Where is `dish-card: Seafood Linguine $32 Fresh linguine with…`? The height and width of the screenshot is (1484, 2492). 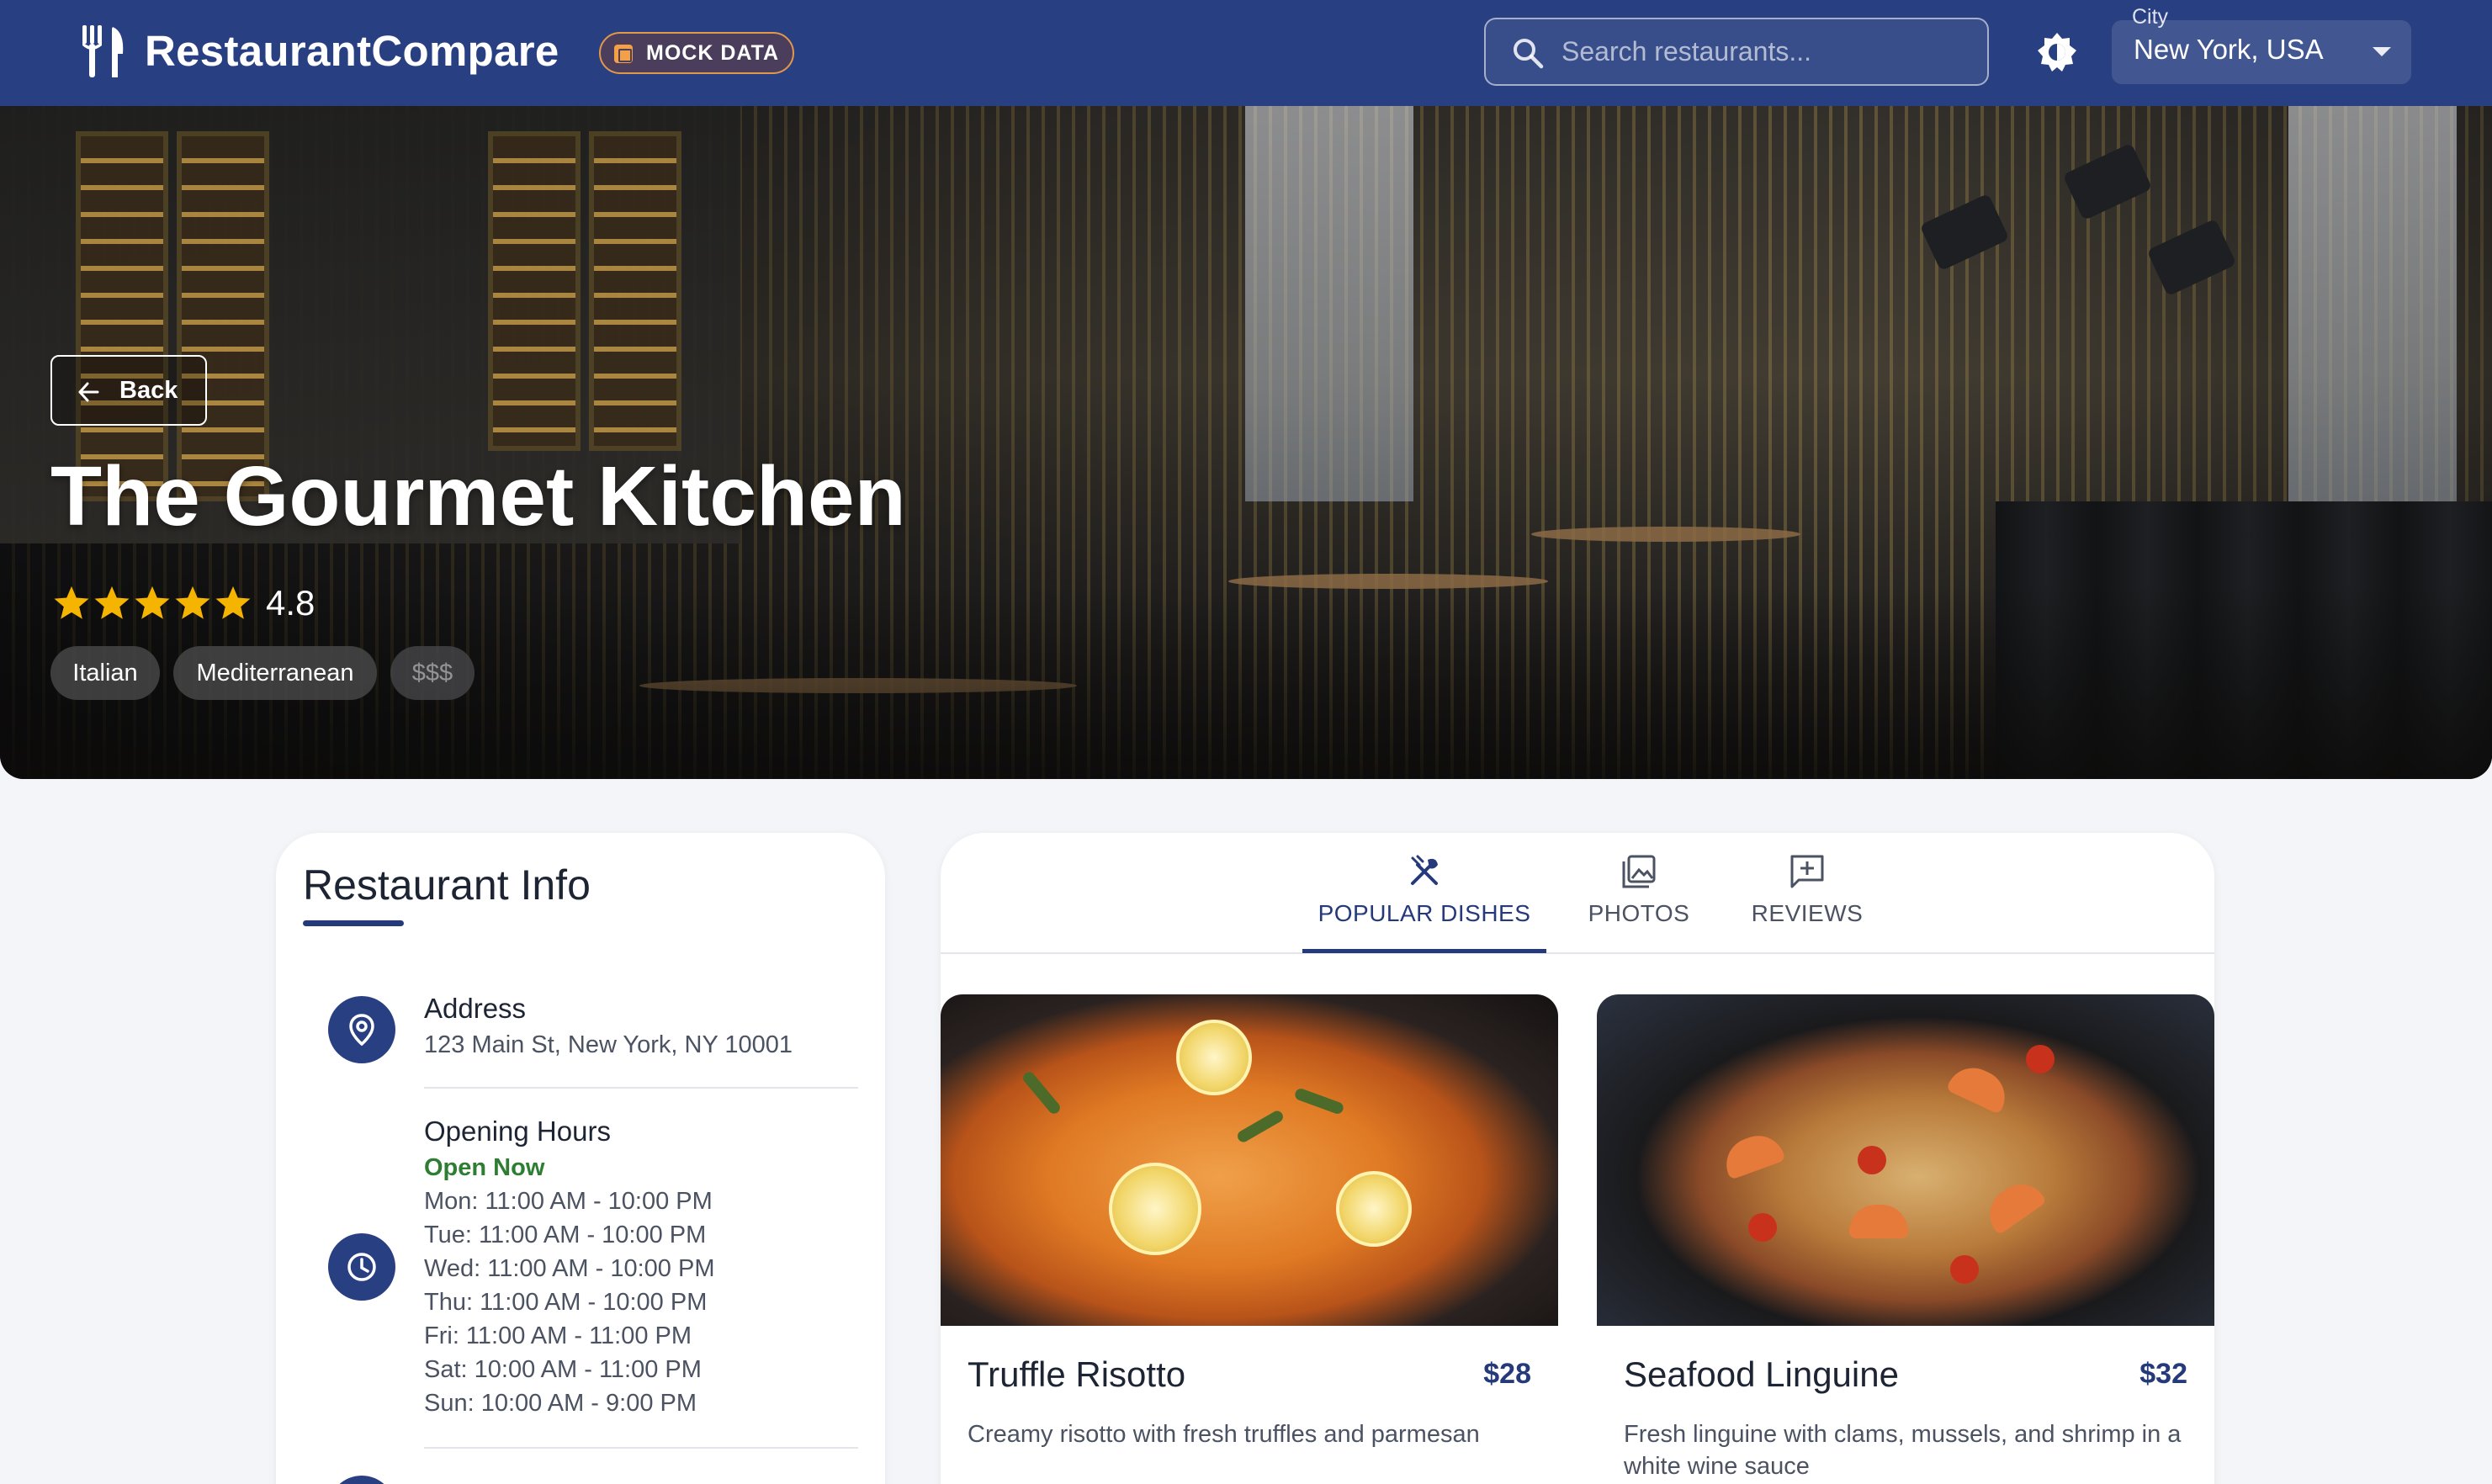 dish-card: Seafood Linguine $32 Fresh linguine with… is located at coordinates (1906, 1239).